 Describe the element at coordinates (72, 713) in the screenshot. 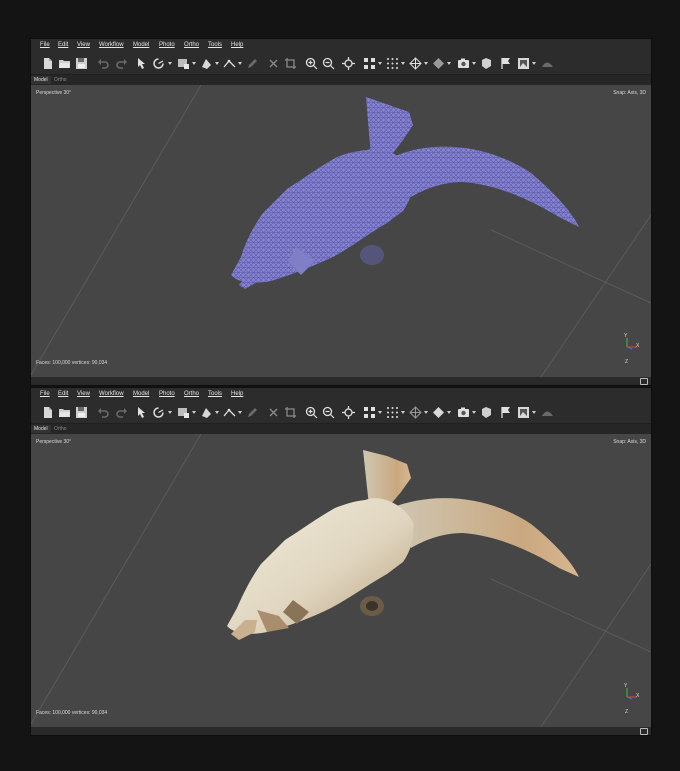

I see `mesh-stats: Faces: 100,000 vertices: 90,034` at that location.